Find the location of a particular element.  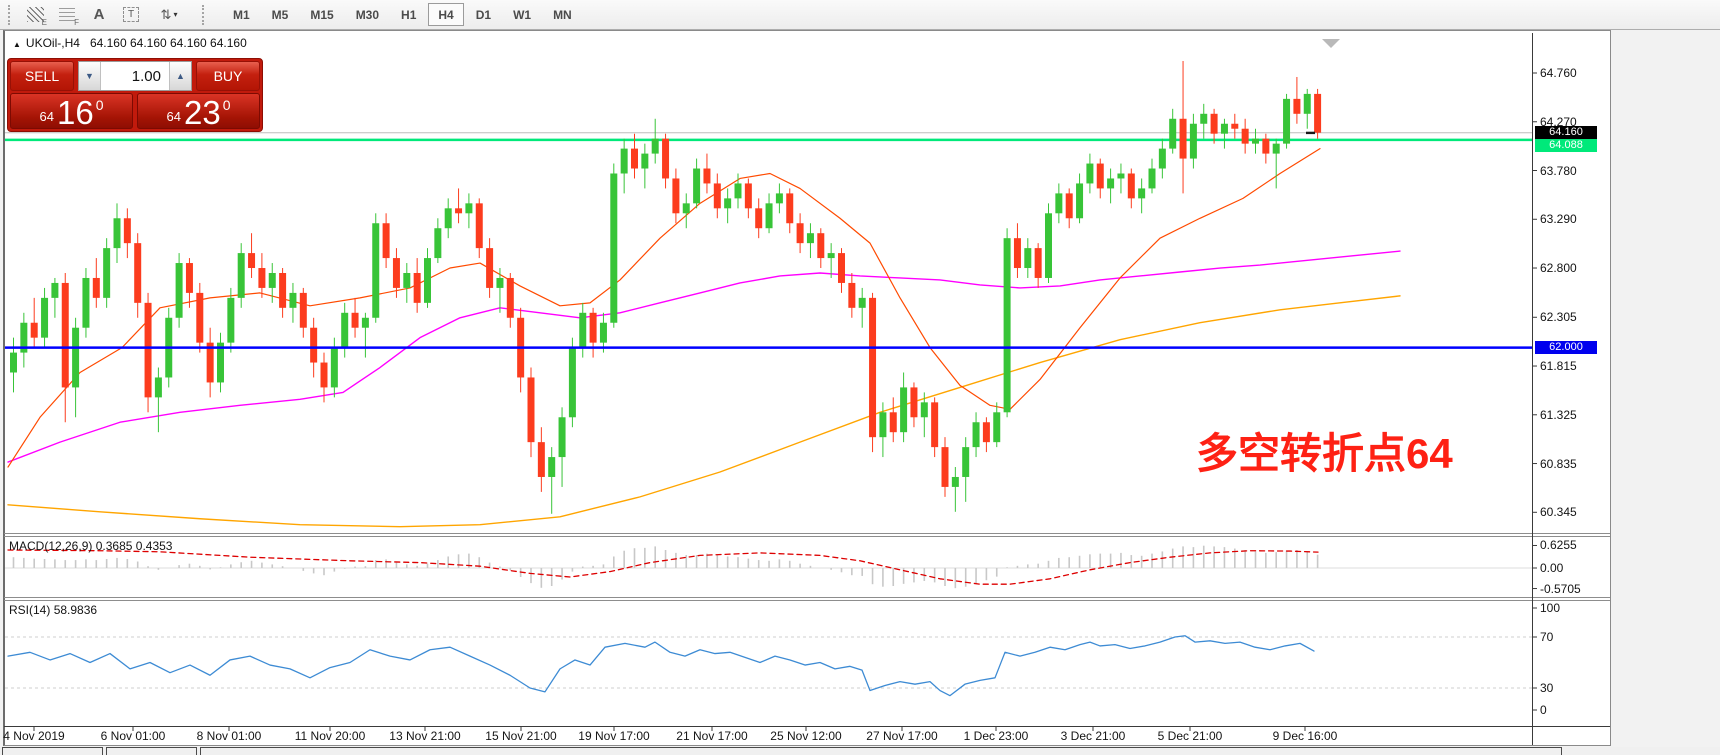

current-price-badge: 64.160 is located at coordinates (1566, 132).